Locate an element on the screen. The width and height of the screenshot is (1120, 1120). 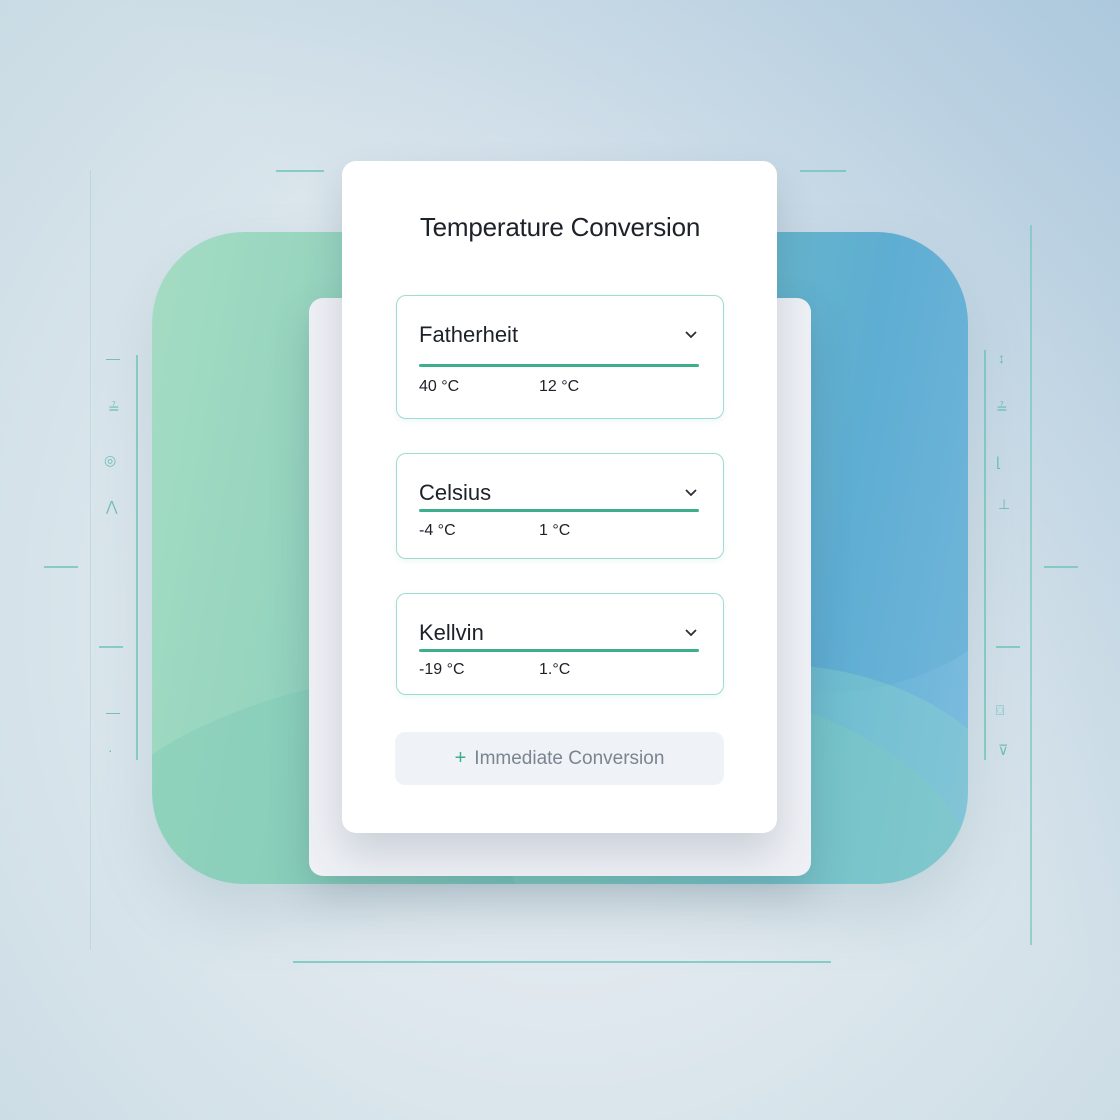
page-title: Temperature Conversion is located at coordinates (560, 227).